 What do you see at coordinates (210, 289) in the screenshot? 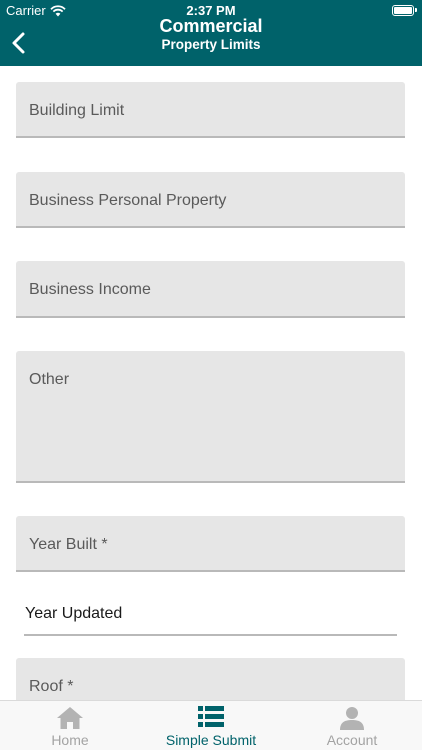
I see `business-income-field: Business Income` at bounding box center [210, 289].